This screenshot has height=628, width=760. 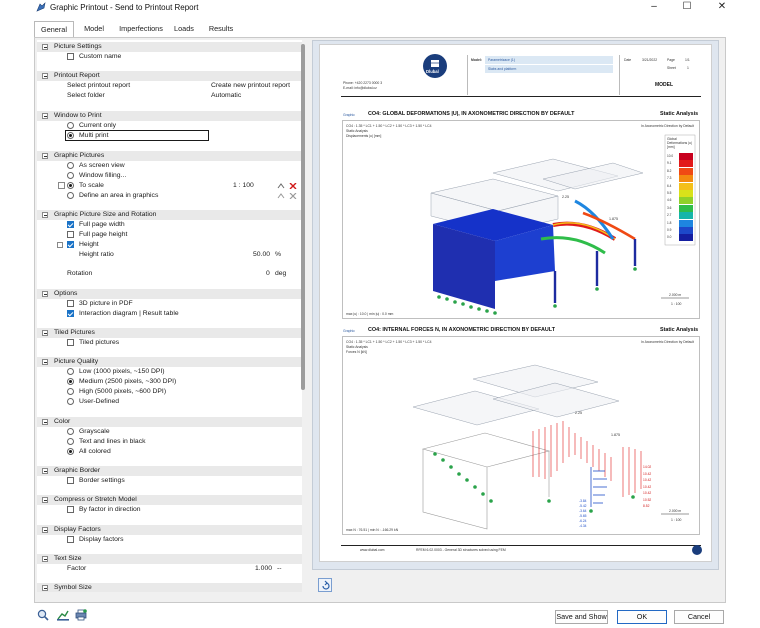 What do you see at coordinates (169, 372) in the screenshot?
I see `option-quality-low: Low (1000 pixels, ~150 DPI)` at bounding box center [169, 372].